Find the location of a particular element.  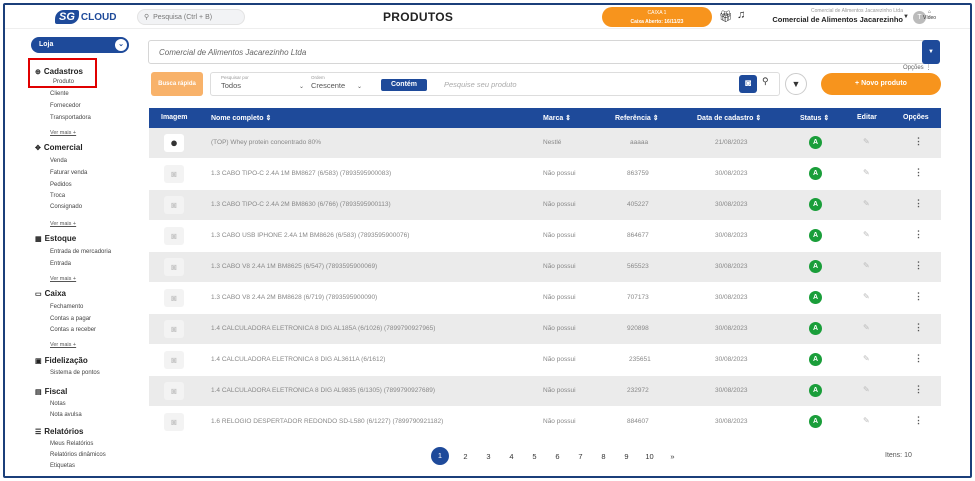

sidebar-item-relatorios-dinamicos: Relatórios dinâmicos is located at coordinates (78, 455).